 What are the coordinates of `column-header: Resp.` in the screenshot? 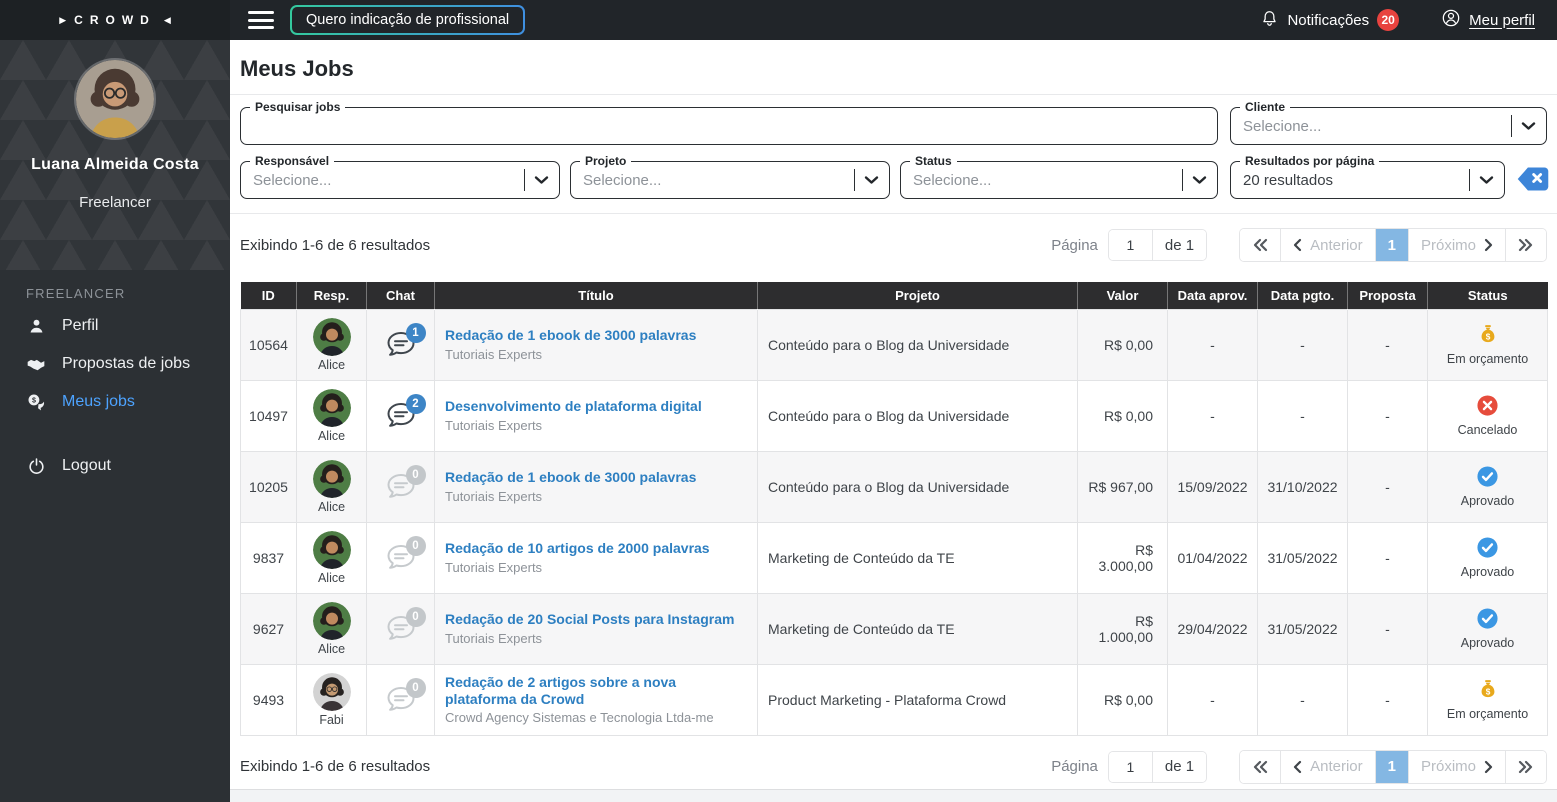 It's located at (331, 295).